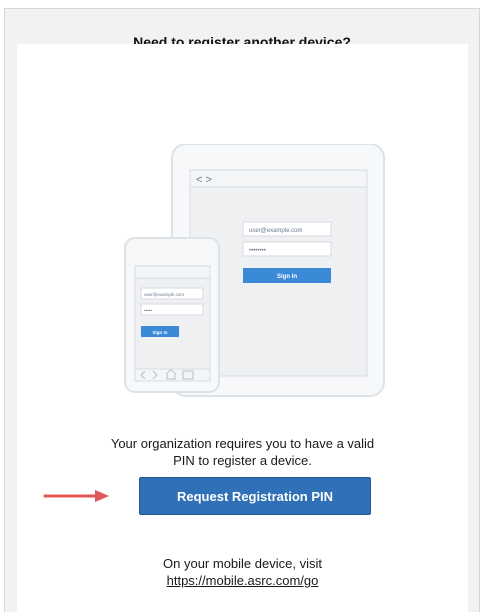  Describe the element at coordinates (243, 580) in the screenshot. I see `mobile-url-link: https://mobile.asrc.com/go` at that location.